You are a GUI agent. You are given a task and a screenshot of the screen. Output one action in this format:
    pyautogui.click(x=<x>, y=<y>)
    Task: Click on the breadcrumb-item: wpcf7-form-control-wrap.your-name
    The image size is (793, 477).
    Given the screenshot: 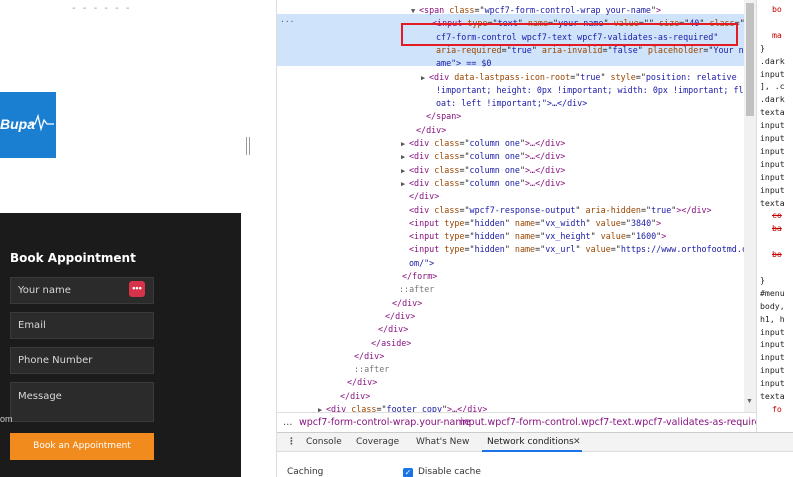 What is the action you would take?
    pyautogui.click(x=384, y=422)
    